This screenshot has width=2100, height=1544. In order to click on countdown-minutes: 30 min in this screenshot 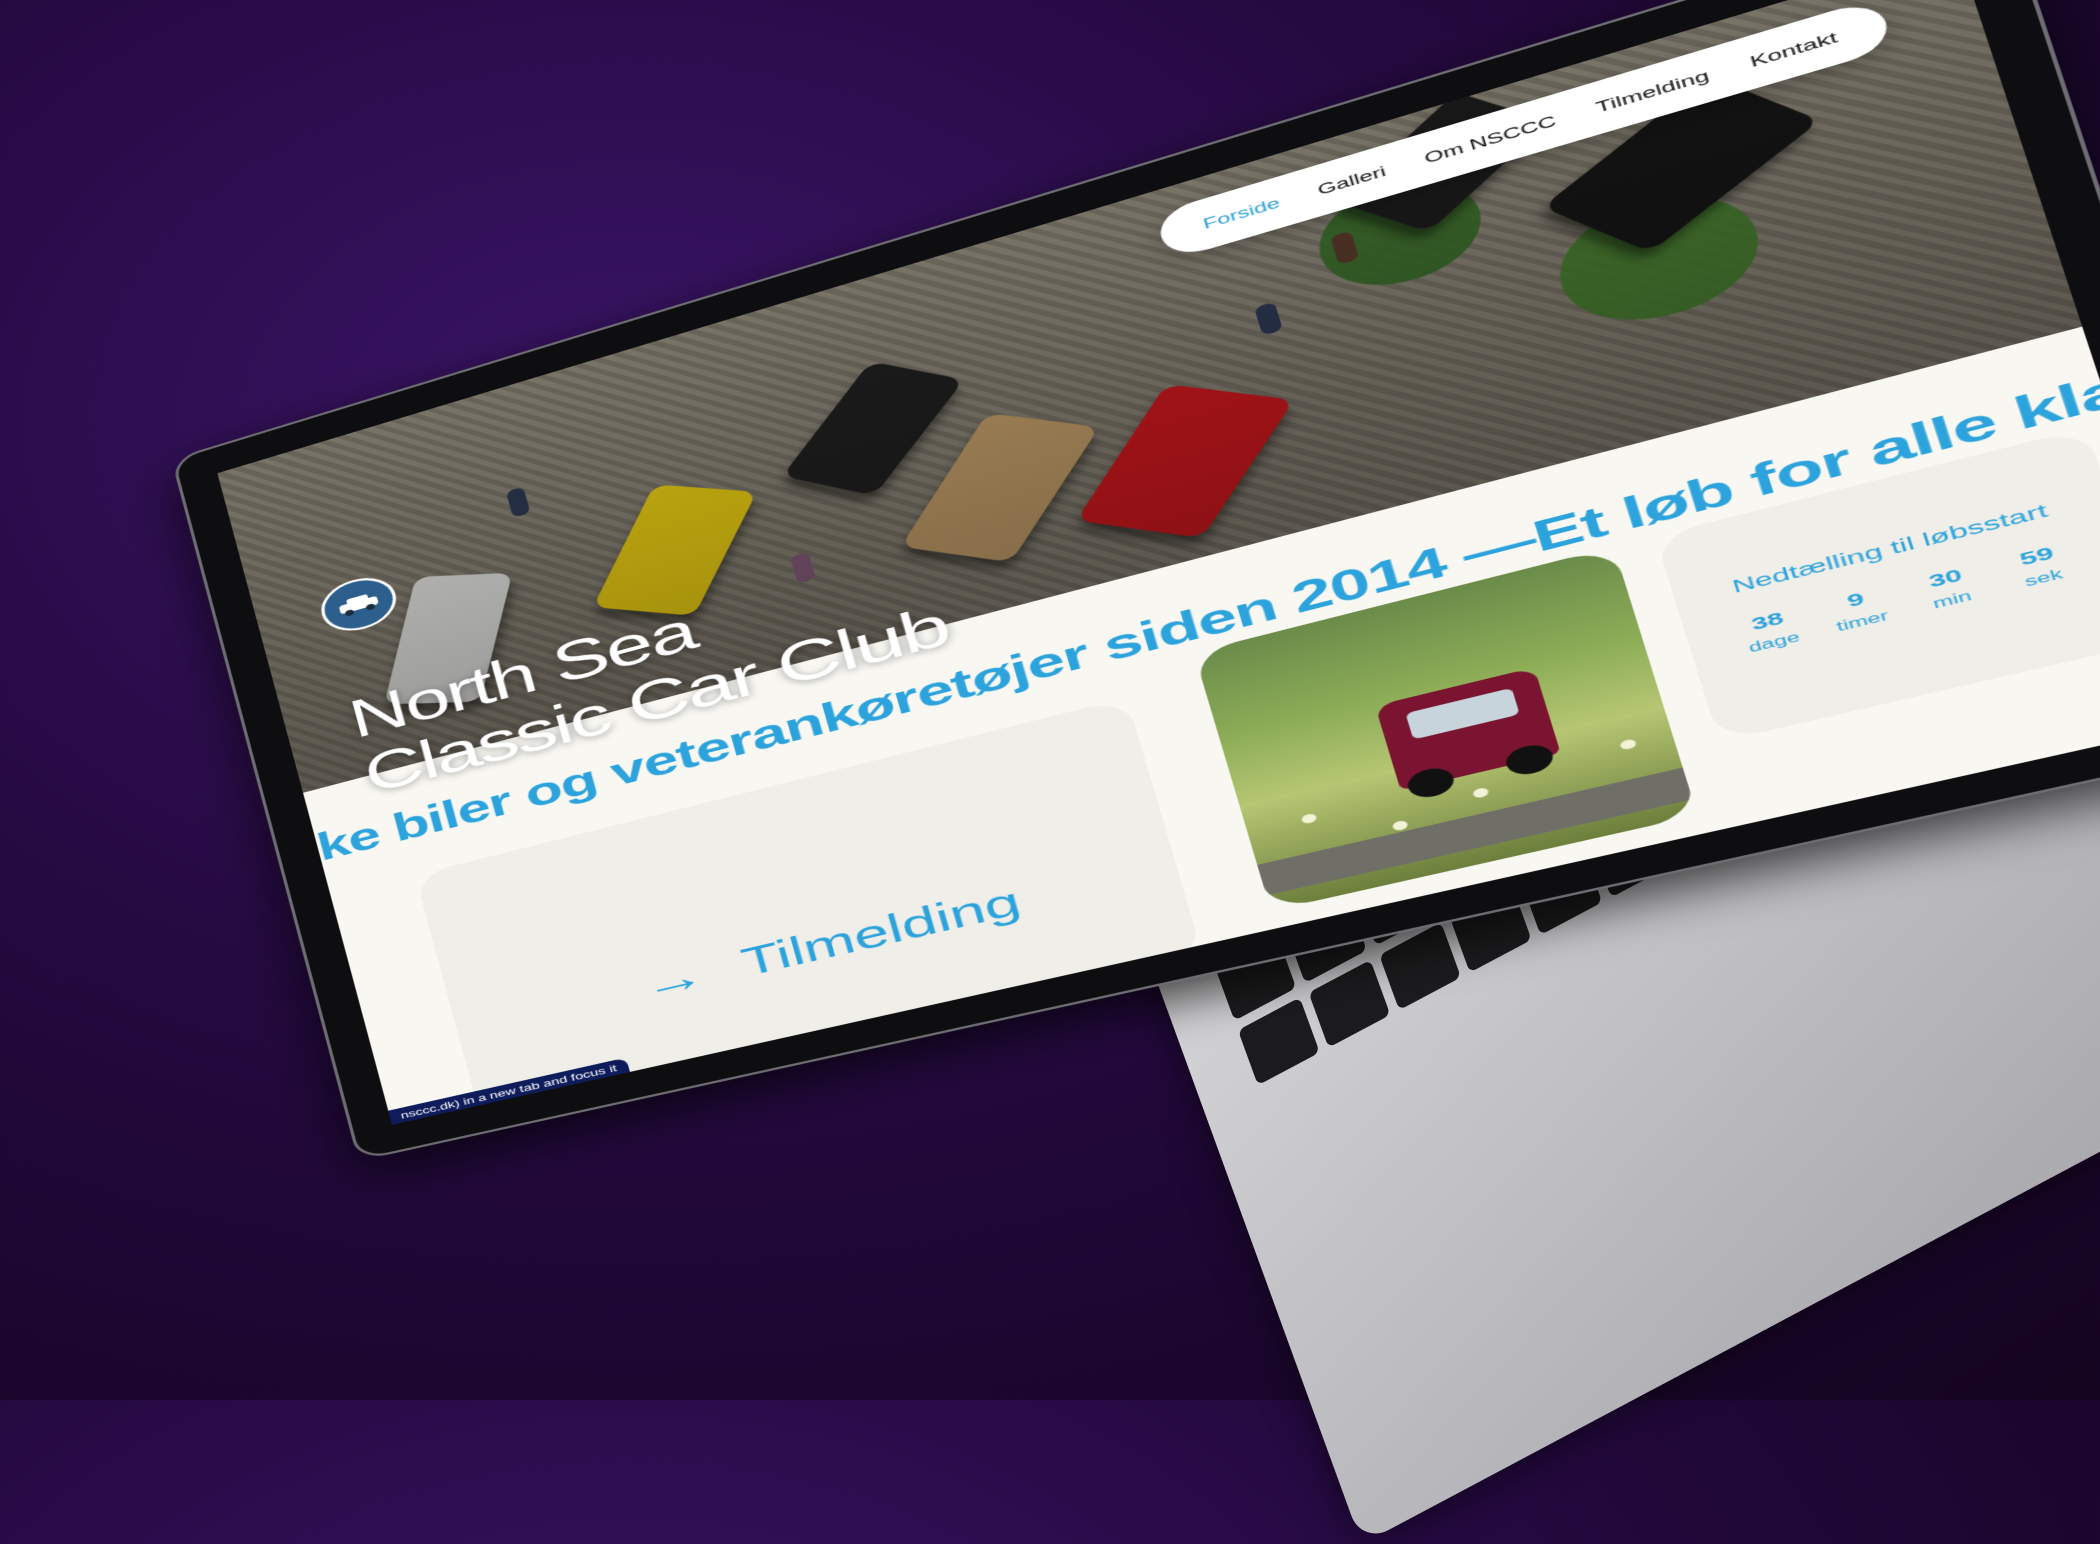, I will do `click(1949, 589)`.